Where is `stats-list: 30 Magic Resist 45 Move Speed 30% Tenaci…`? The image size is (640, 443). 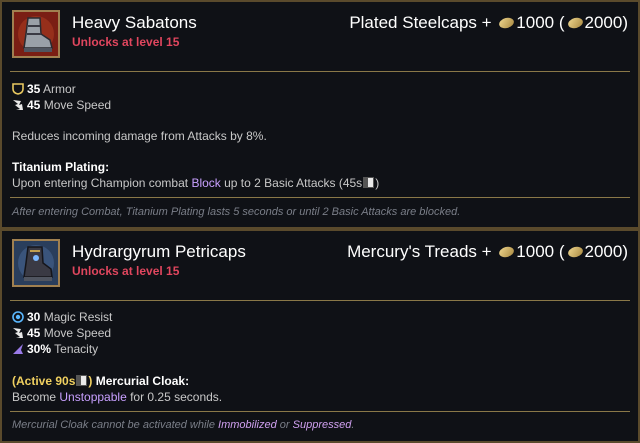
stats-list: 30 Magic Resist 45 Move Speed 30% Tenaci… is located at coordinates (62, 333).